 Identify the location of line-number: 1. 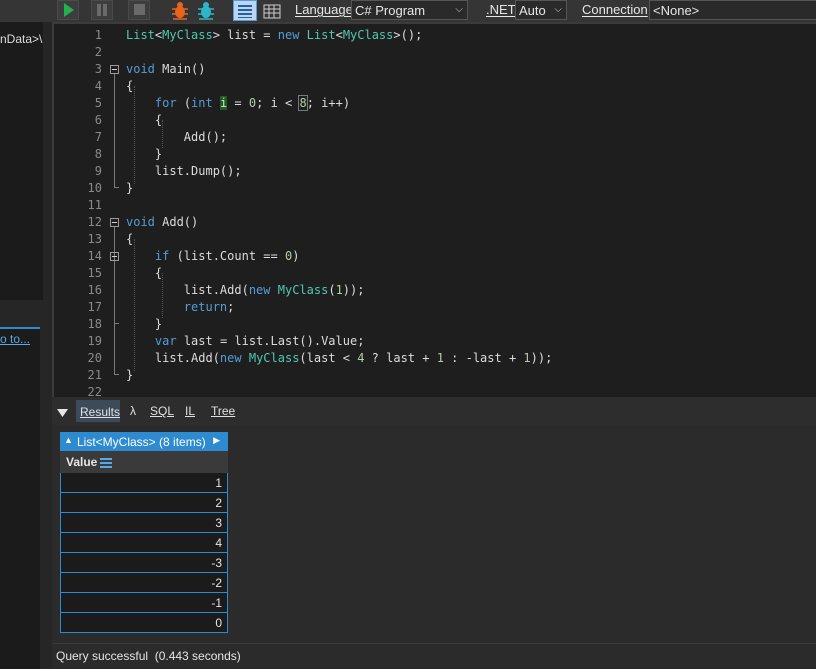
(98, 35).